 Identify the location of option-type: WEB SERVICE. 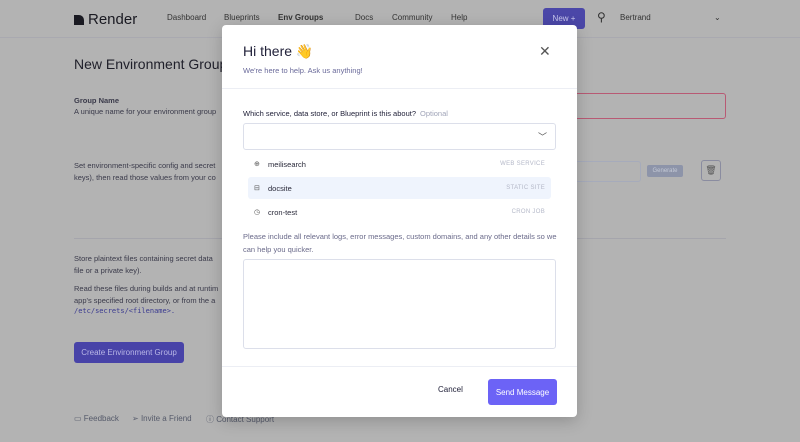
(522, 164).